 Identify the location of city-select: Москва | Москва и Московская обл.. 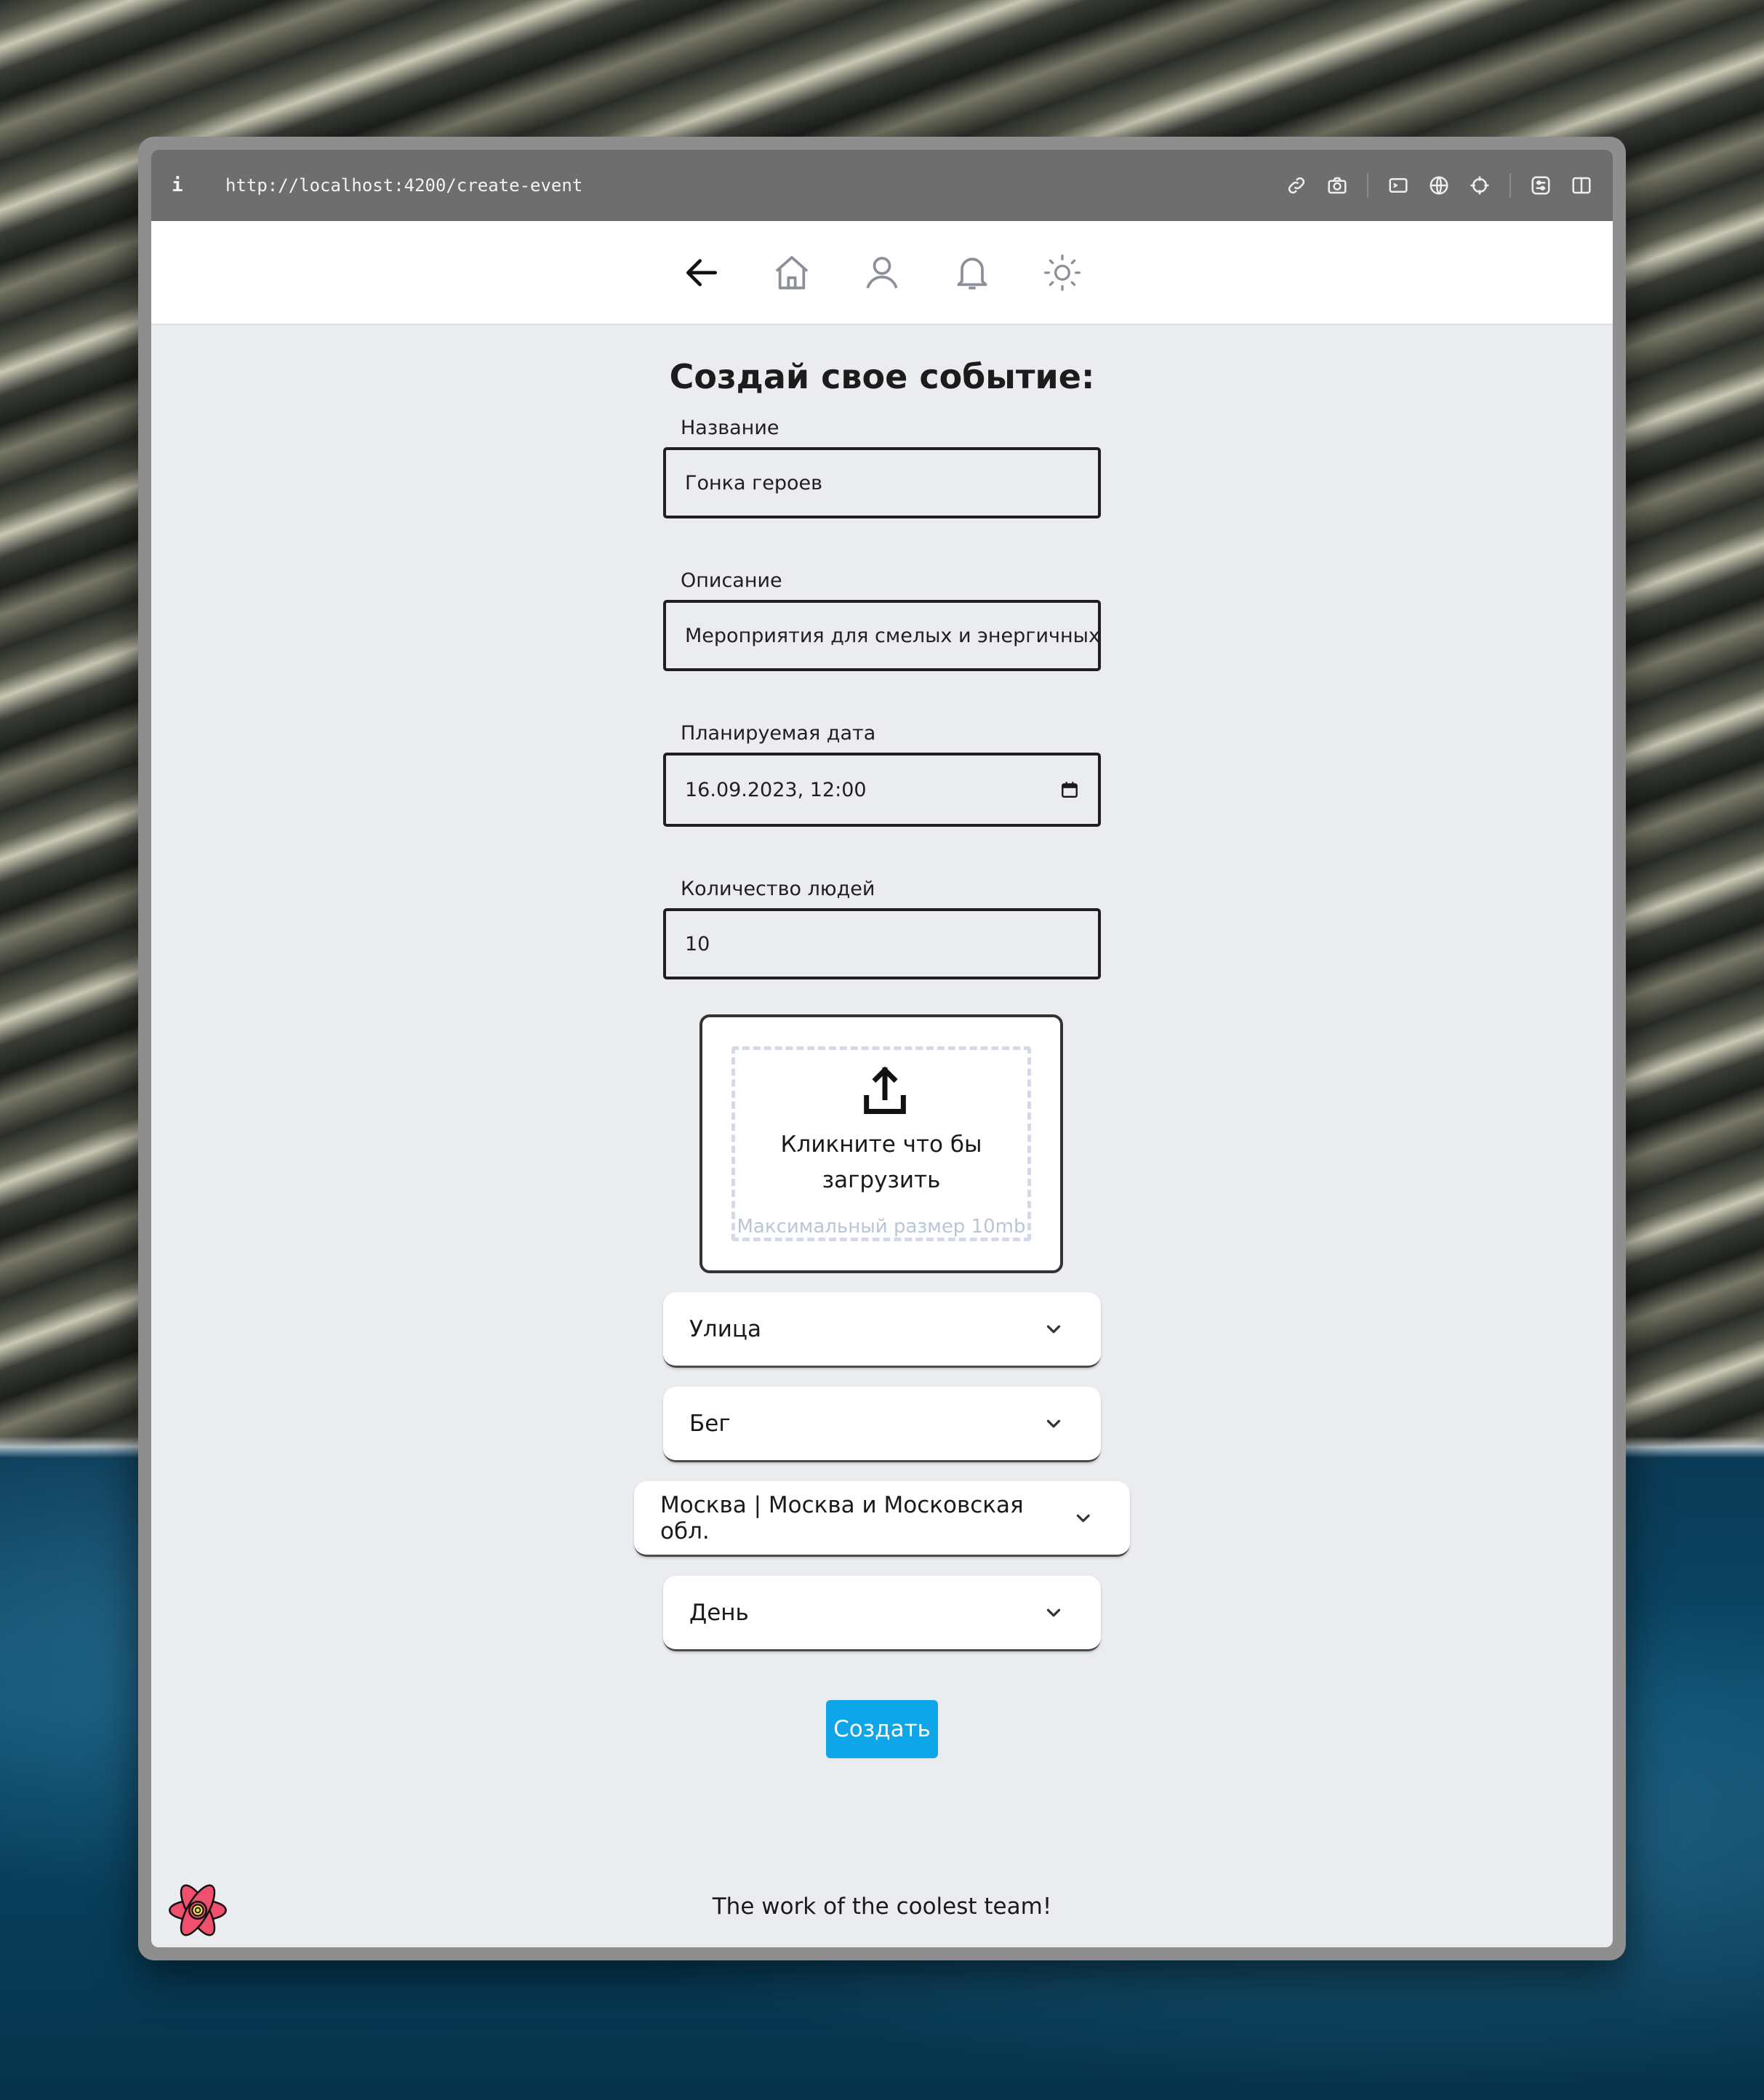
(882, 1519).